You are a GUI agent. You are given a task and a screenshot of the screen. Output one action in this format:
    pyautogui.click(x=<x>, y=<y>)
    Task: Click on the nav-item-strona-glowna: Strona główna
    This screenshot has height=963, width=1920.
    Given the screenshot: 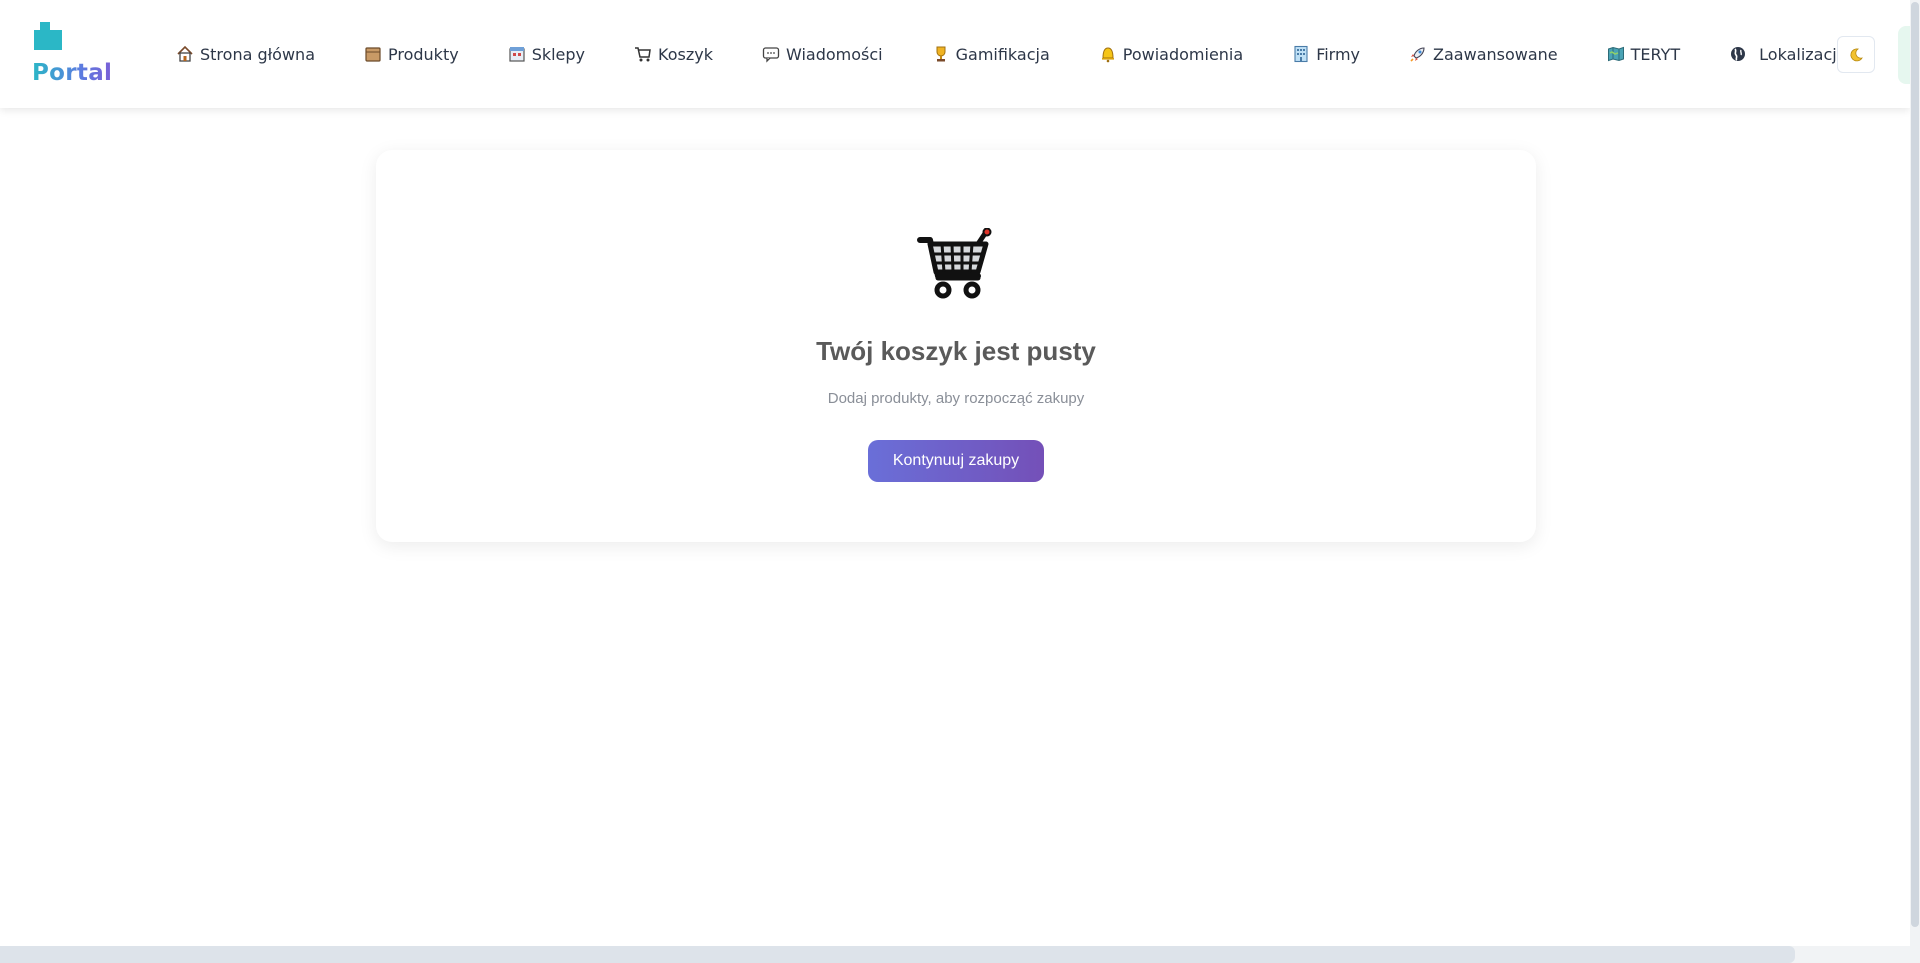 What is the action you would take?
    pyautogui.click(x=245, y=54)
    